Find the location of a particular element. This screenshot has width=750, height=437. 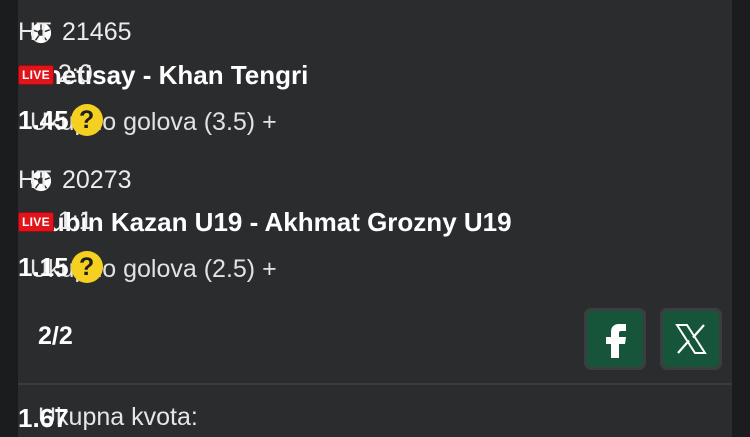

x-share-button is located at coordinates (691, 339).